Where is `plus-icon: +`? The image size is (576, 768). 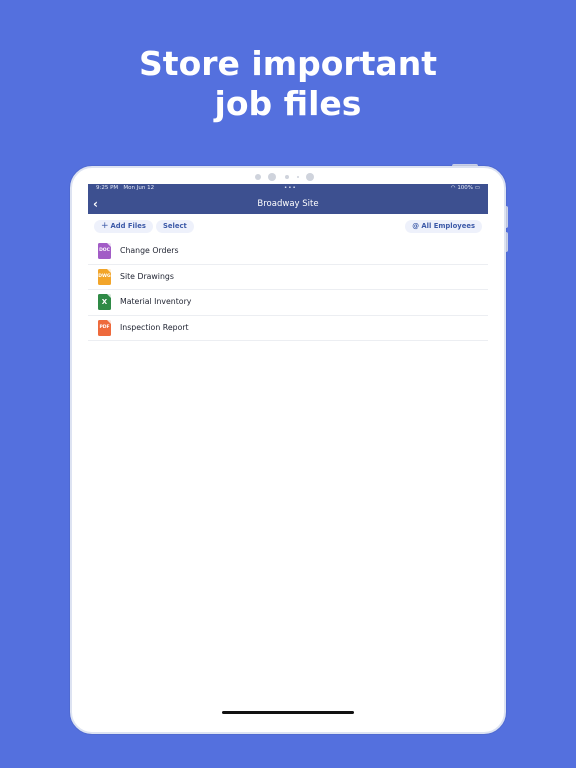
plus-icon: + is located at coordinates (105, 226).